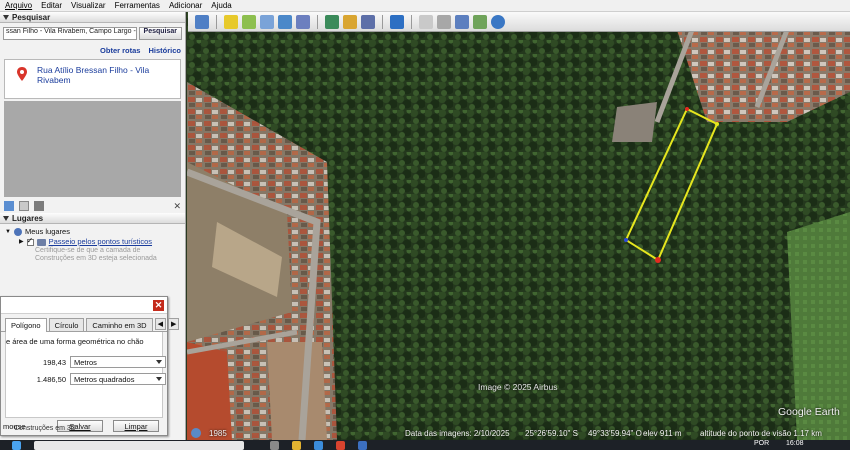 The height and width of the screenshot is (450, 850). What do you see at coordinates (518, 387) in the screenshot?
I see `imagery-credit: Image © 2025 Airbus` at bounding box center [518, 387].